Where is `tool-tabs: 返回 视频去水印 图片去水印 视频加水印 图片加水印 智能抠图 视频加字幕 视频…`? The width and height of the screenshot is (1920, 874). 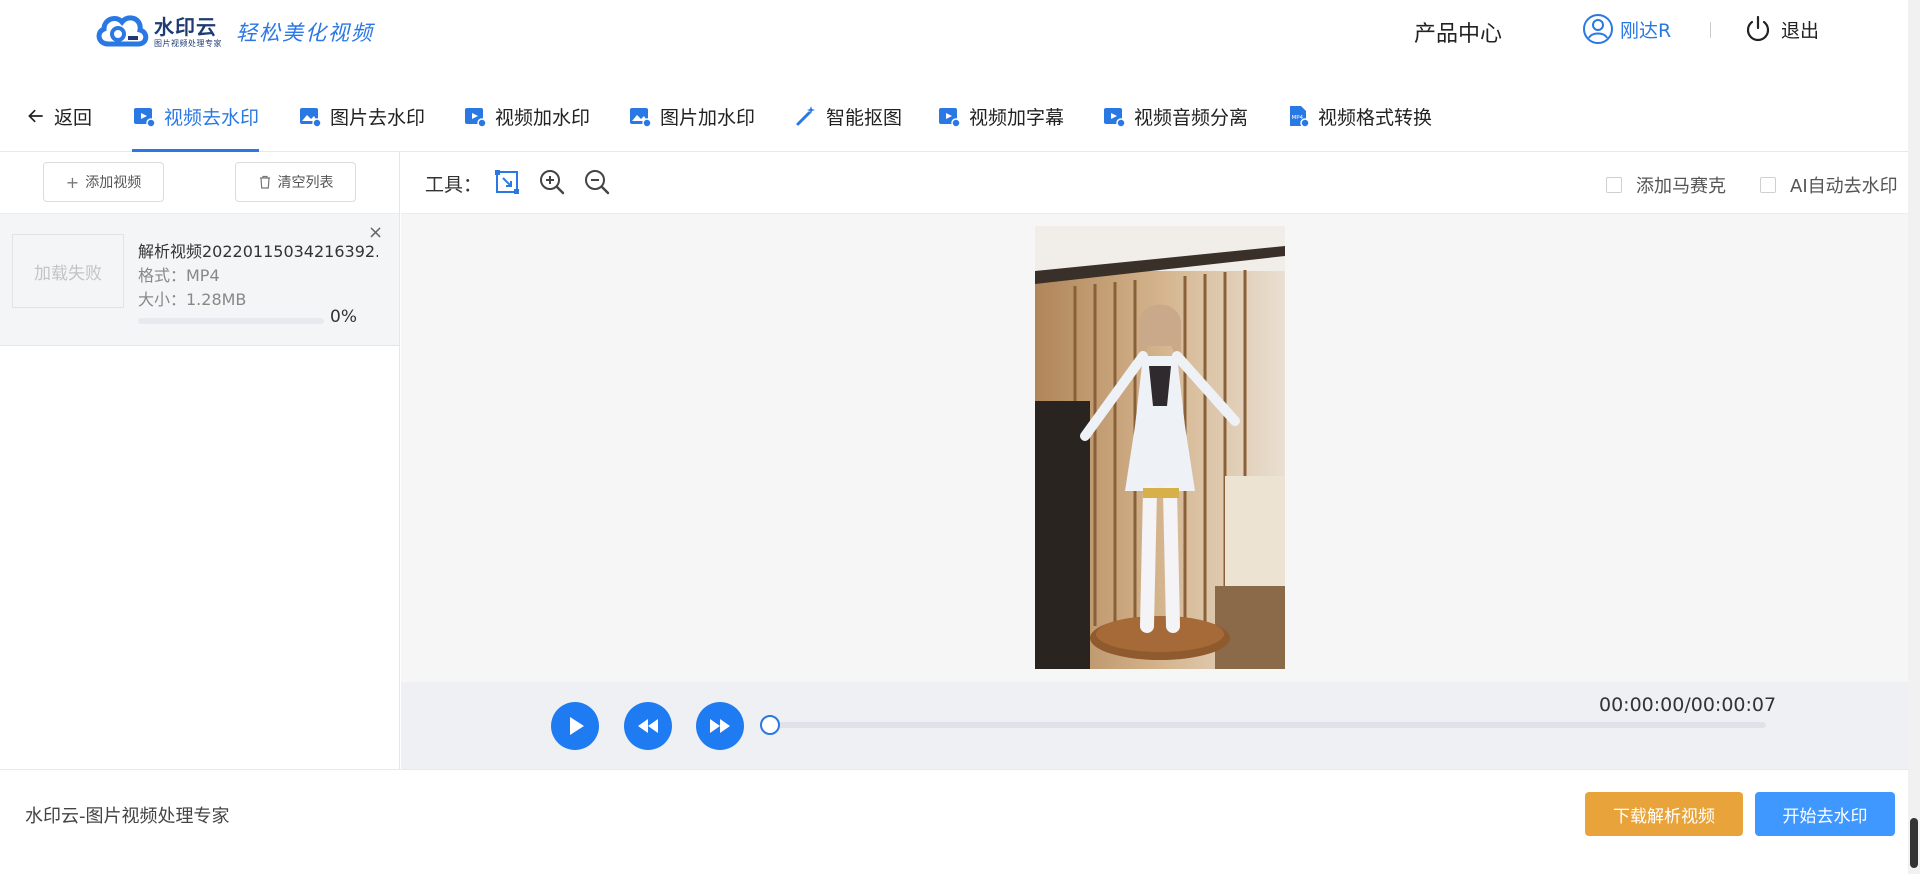
tool-tabs: 返回 视频去水印 图片去水印 视频加水印 图片加水印 智能抠图 视频加字幕 视频… is located at coordinates (954, 116).